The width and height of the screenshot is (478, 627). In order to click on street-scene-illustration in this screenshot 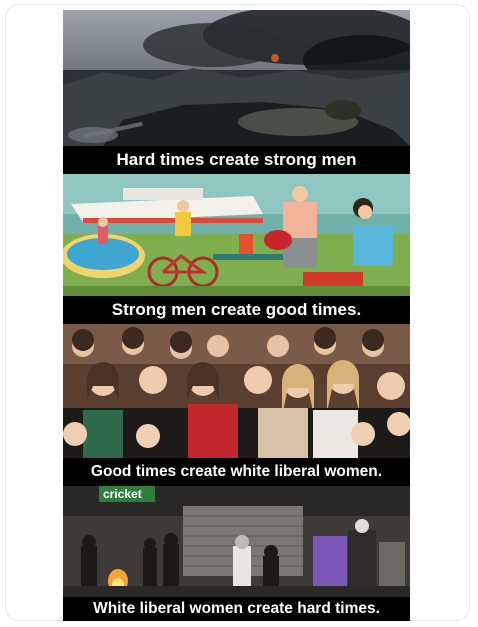, I will do `click(236, 541)`.